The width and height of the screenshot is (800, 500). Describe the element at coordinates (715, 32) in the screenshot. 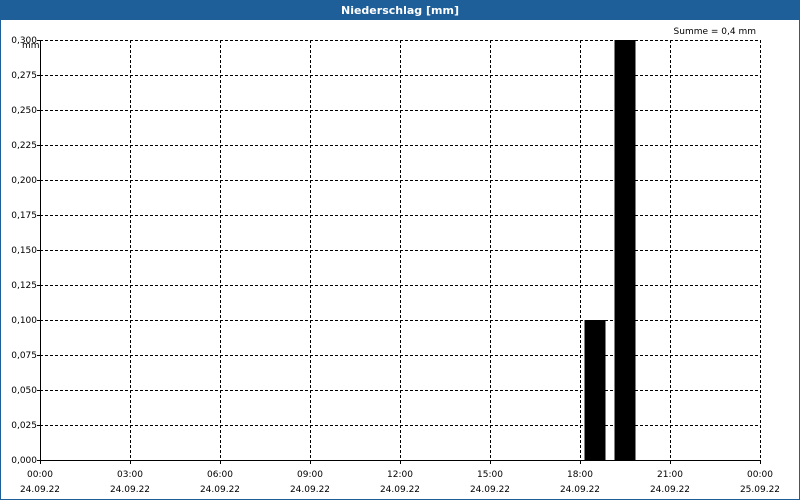

I see `summary-label: Summe = 0,4 mm` at that location.